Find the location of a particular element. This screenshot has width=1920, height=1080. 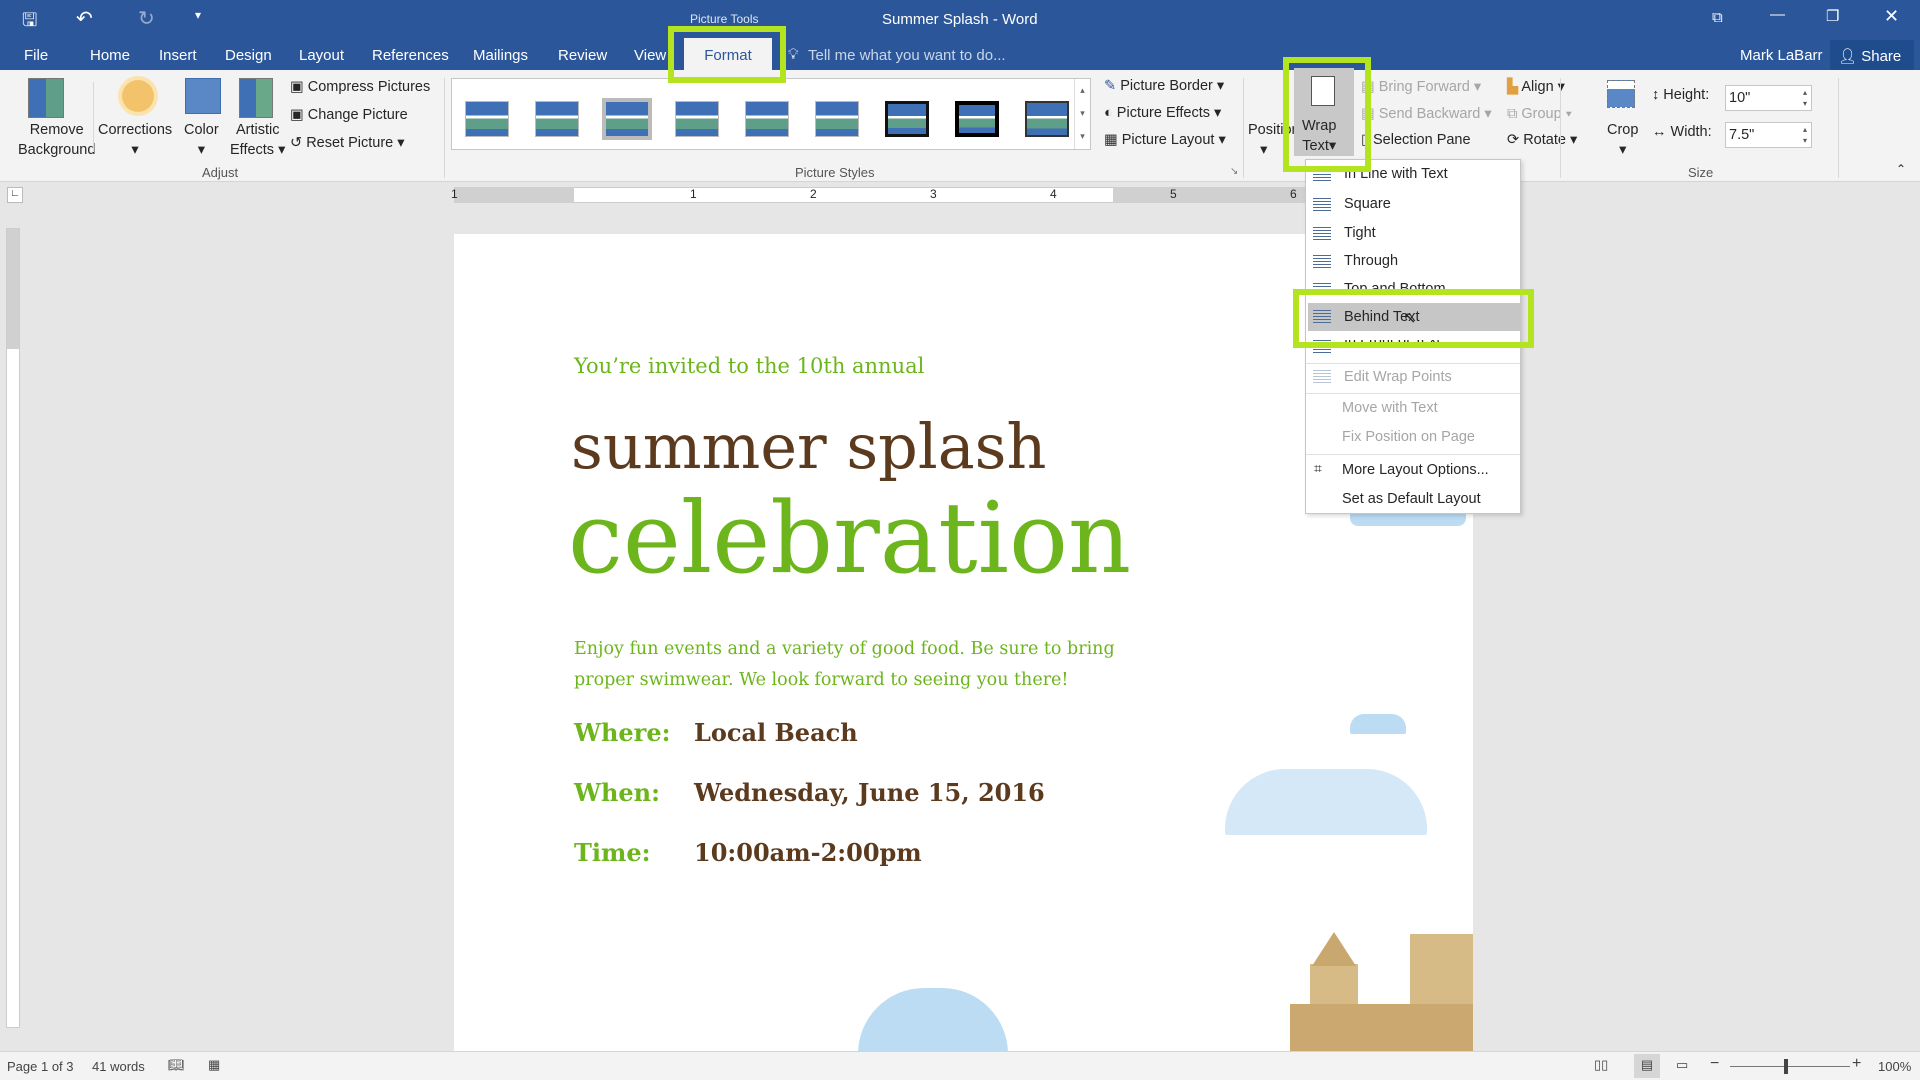

tab-references: References is located at coordinates (410, 55).